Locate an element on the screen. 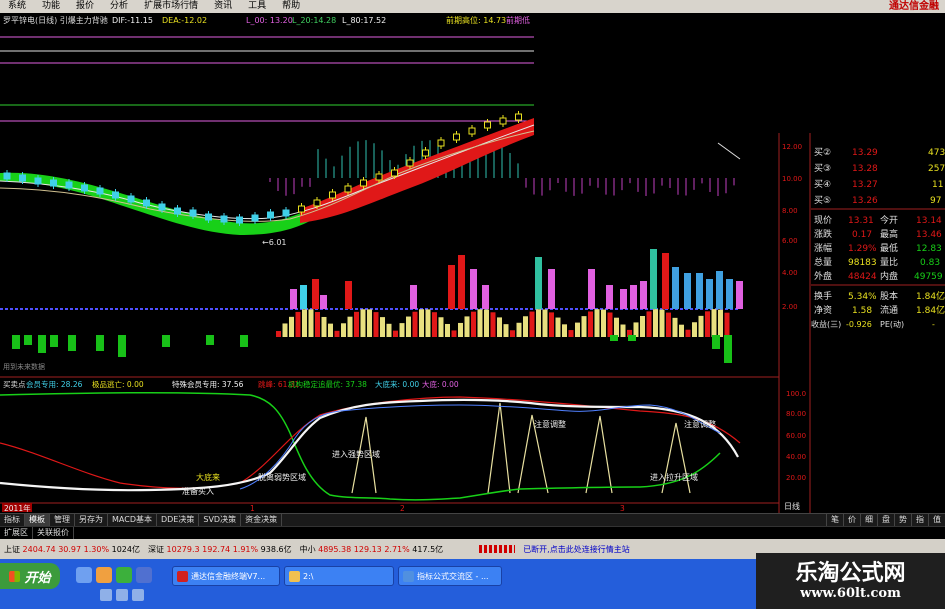 The height and width of the screenshot is (609, 945). tab-jia: 价 is located at coordinates (851, 520).